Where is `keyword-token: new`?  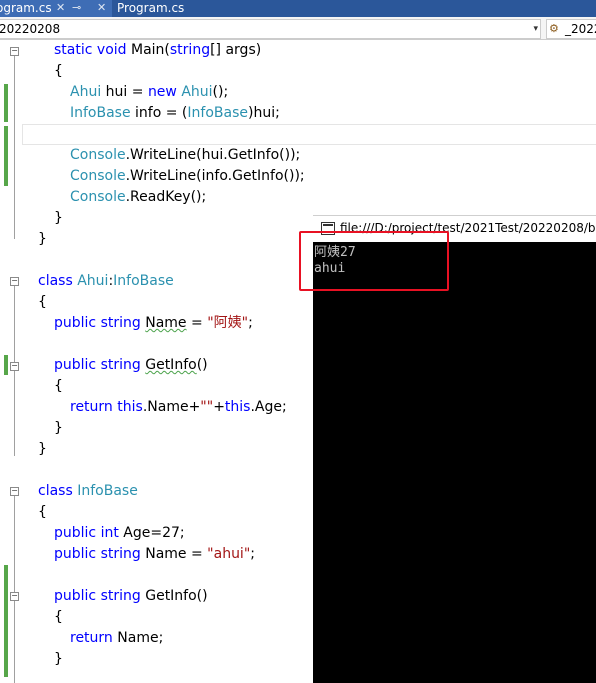
keyword-token: new is located at coordinates (162, 92).